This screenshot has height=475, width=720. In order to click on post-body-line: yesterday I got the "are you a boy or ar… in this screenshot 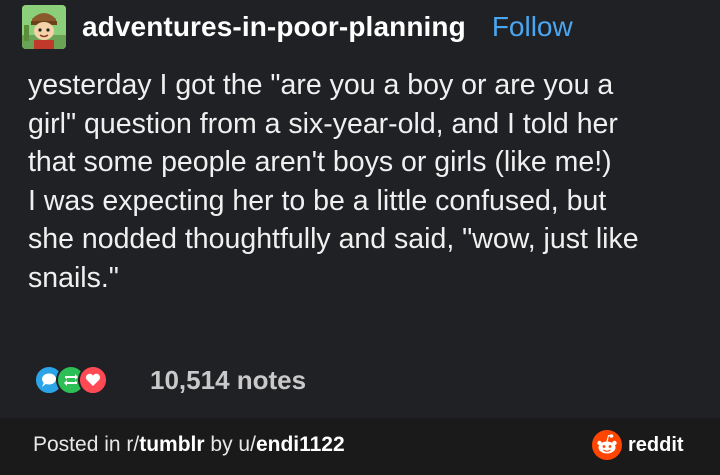, I will do `click(321, 85)`.